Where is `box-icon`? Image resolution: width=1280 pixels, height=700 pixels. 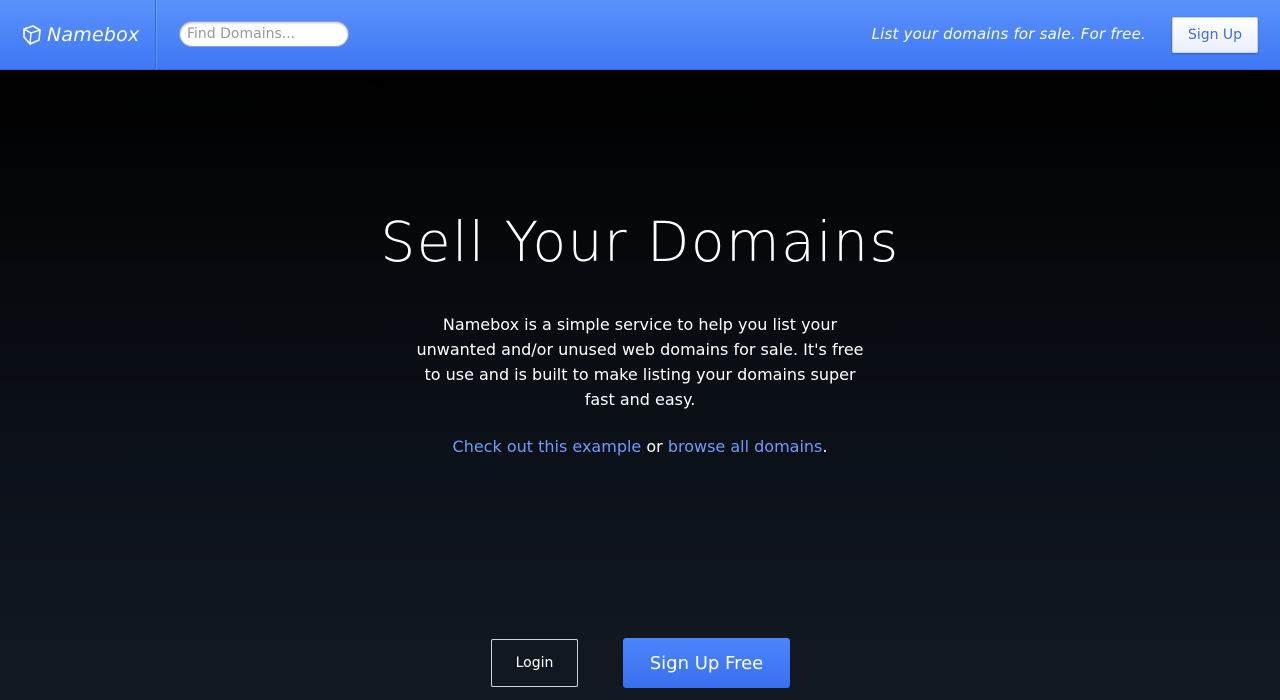
box-icon is located at coordinates (32, 35).